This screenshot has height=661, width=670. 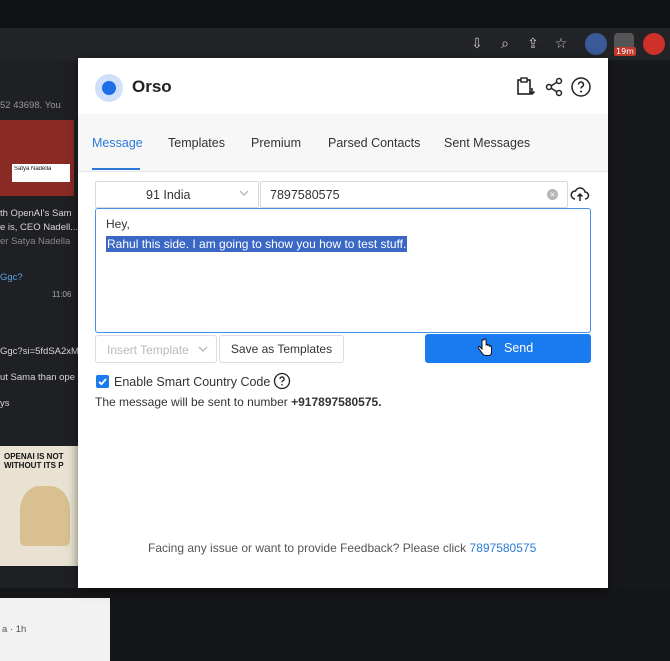 I want to click on recipient-info-prefix: The message will be sent to number, so click(x=191, y=402).